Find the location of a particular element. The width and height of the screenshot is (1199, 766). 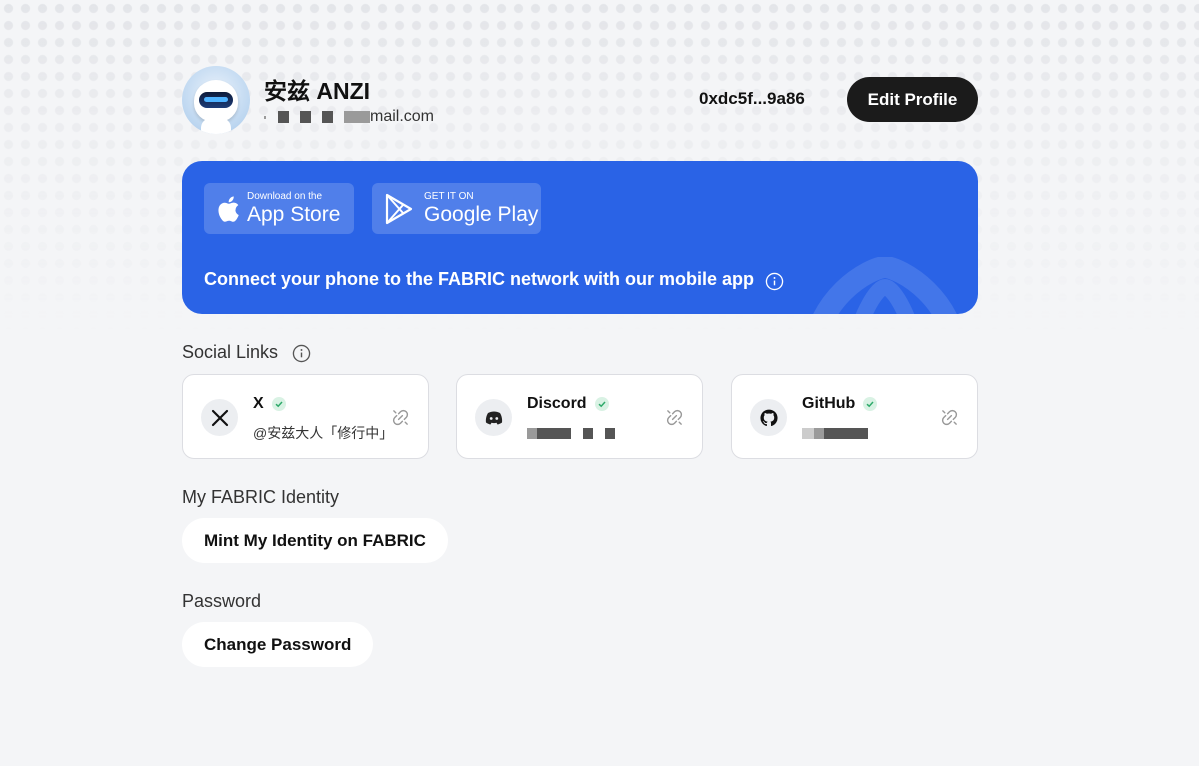

discord-icon is located at coordinates (493, 417).